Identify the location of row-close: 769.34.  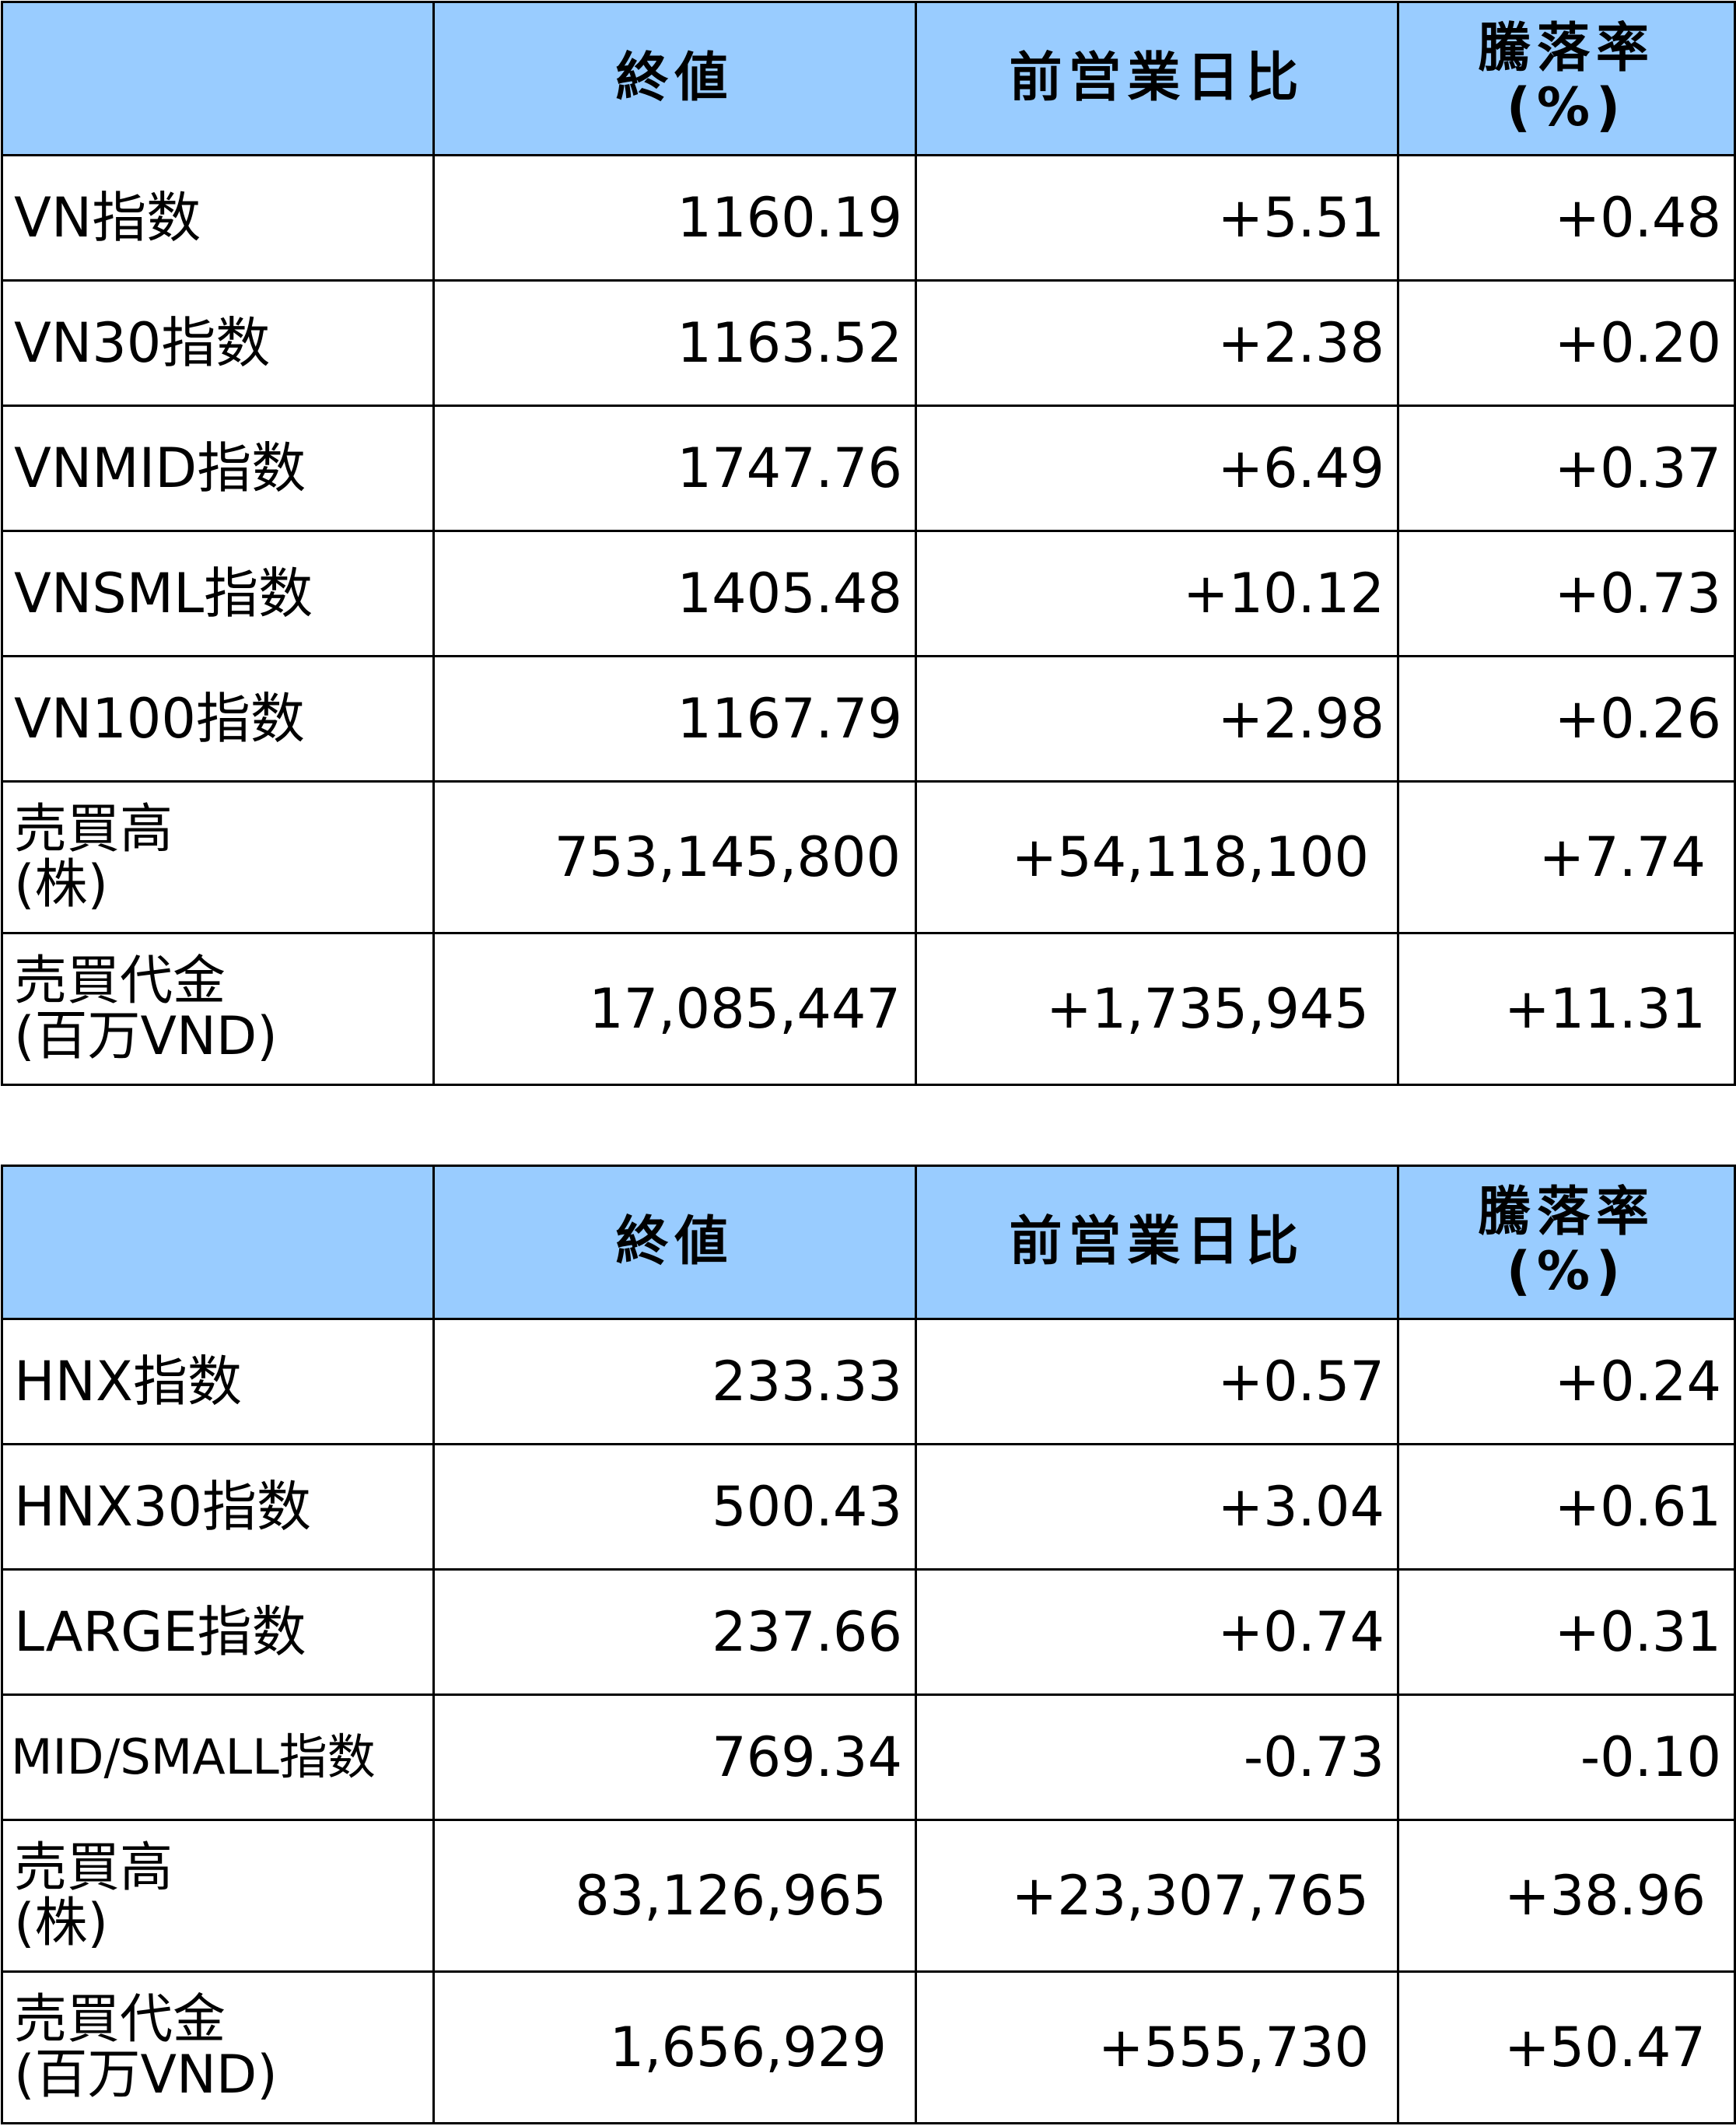
(675, 1757).